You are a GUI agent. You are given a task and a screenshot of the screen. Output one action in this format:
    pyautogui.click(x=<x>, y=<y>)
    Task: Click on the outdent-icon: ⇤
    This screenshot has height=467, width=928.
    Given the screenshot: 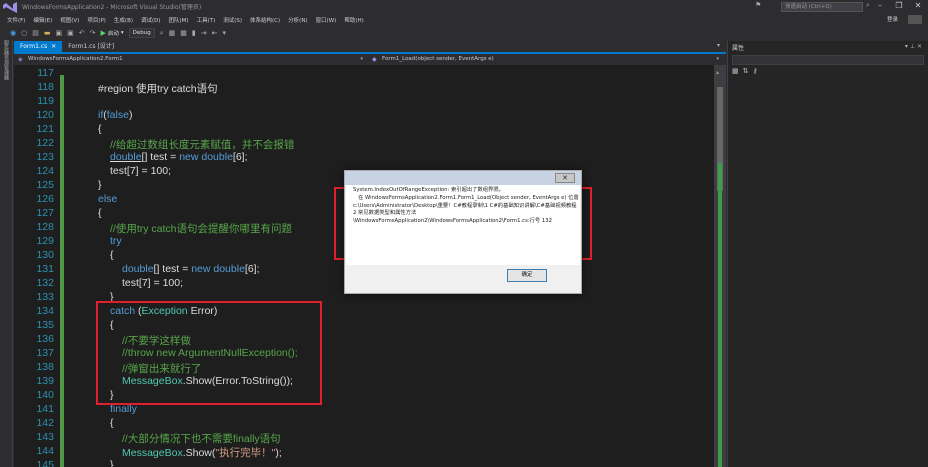 What is the action you would take?
    pyautogui.click(x=215, y=33)
    